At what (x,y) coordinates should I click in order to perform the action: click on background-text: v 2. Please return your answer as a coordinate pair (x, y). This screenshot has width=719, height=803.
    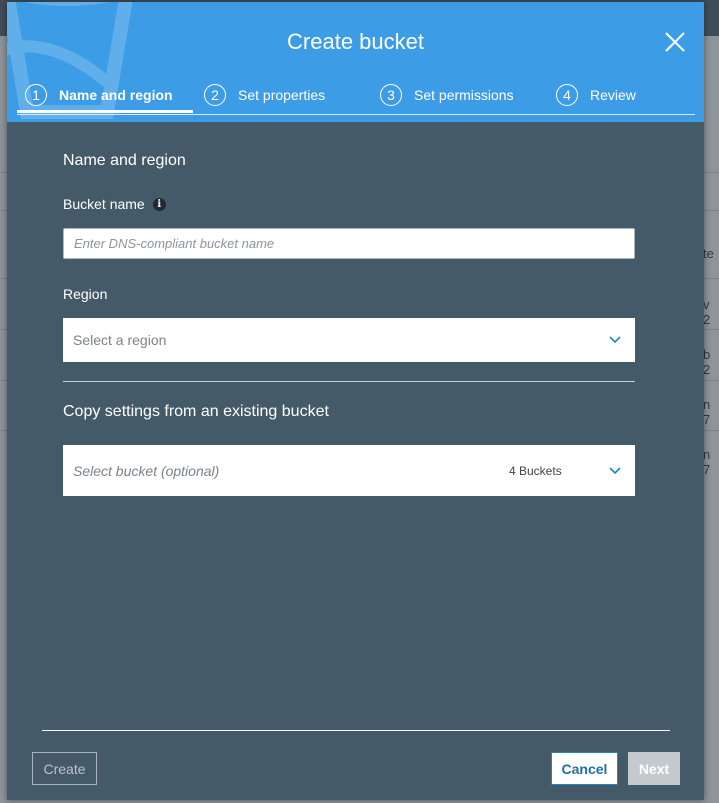
    Looking at the image, I should click on (707, 312).